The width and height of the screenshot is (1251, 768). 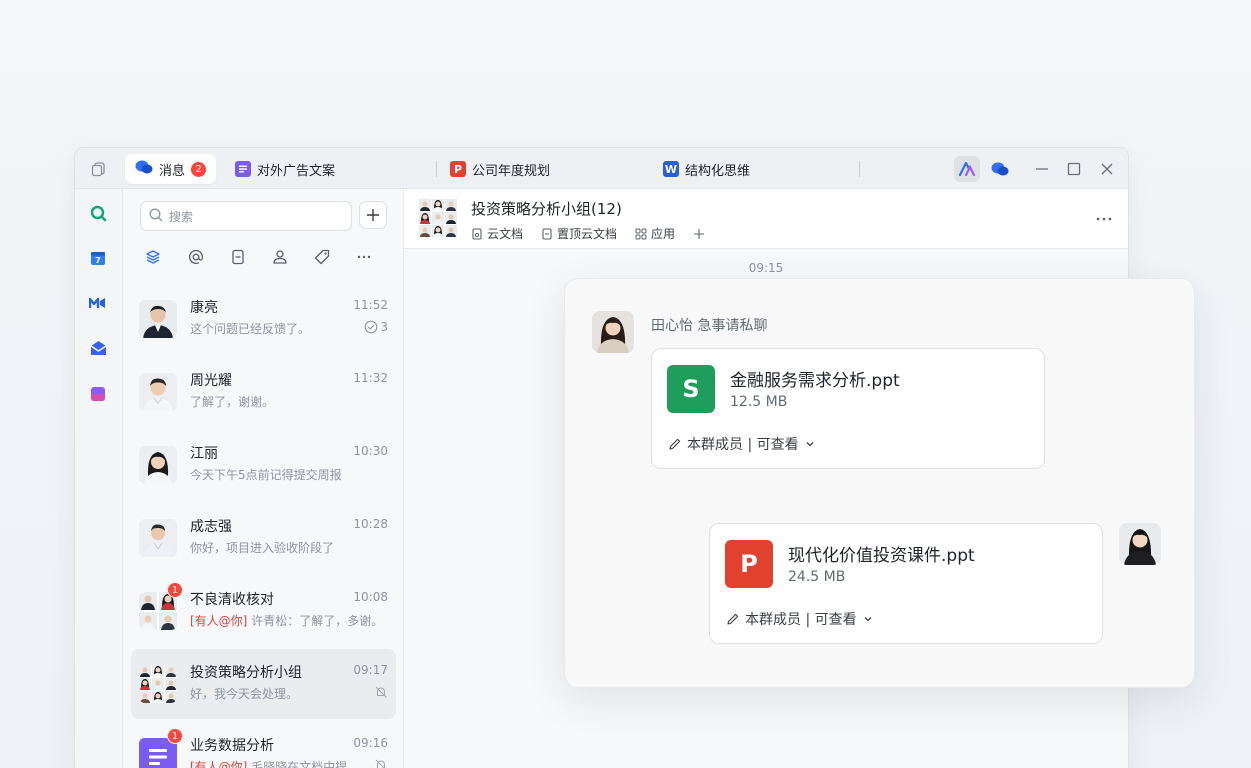 I want to click on chat-item-zhou-guangyao: 周光耀 11:32 了解了，谢谢。, so click(x=263, y=392).